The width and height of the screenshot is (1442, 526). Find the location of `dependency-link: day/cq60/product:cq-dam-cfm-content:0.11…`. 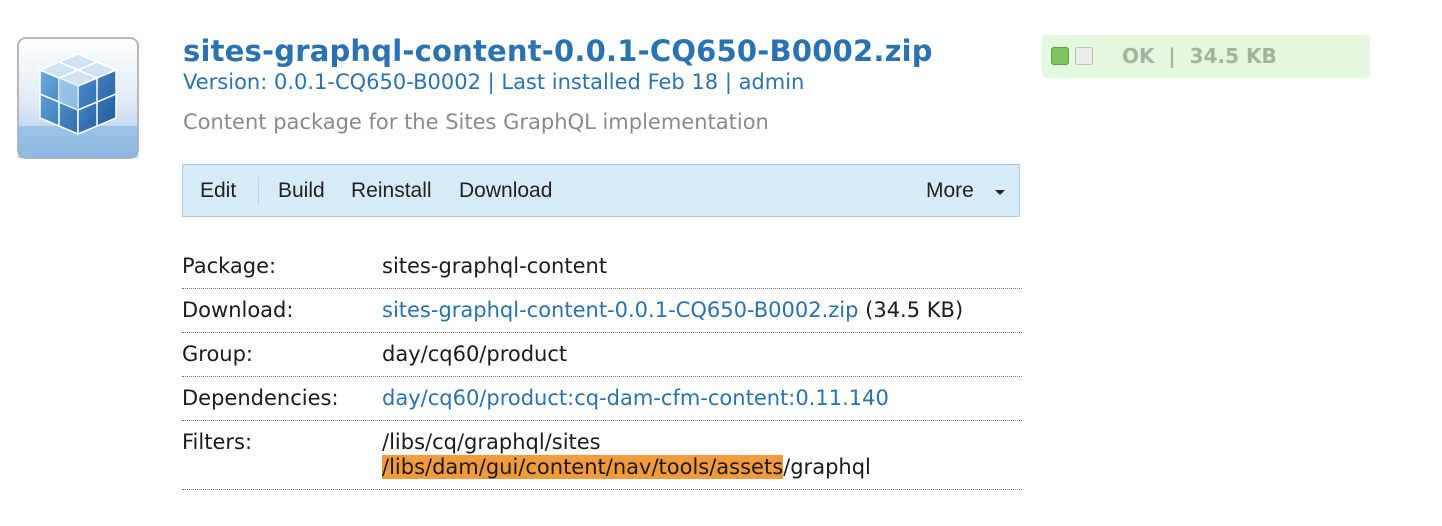

dependency-link: day/cq60/product:cq-dam-cfm-content:0.11… is located at coordinates (635, 398).